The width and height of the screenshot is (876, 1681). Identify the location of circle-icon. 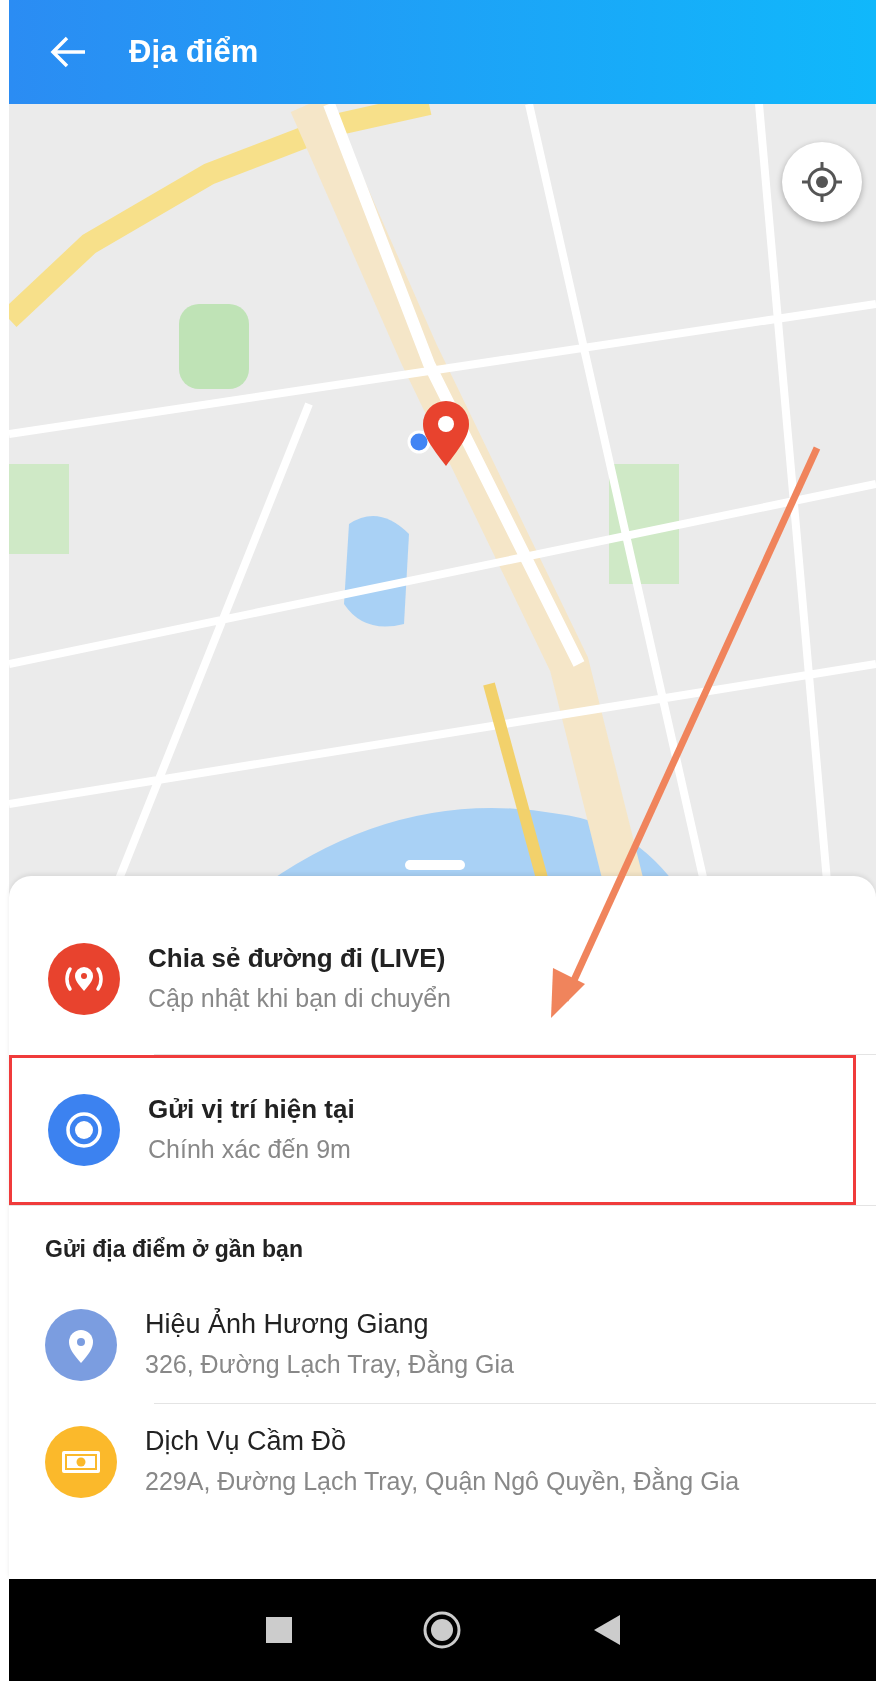
(441, 1630).